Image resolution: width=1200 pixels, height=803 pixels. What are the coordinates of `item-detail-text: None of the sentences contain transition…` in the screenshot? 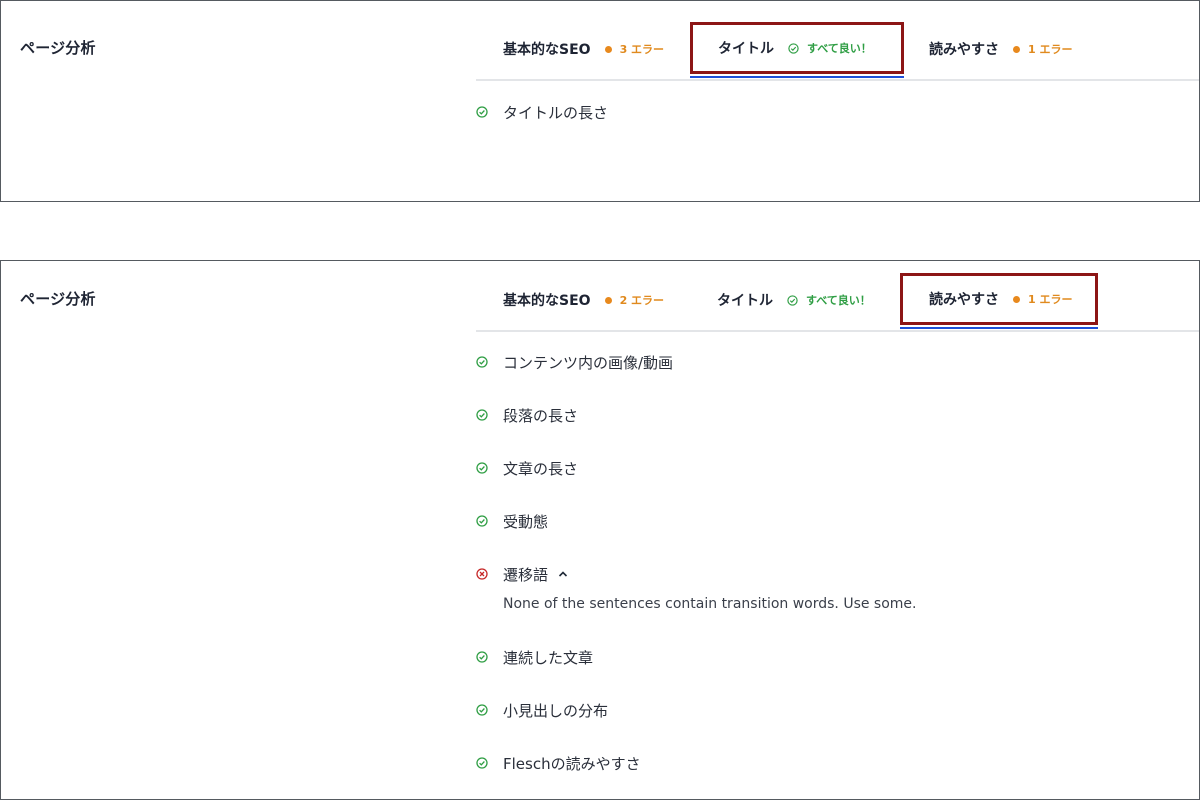 It's located at (710, 604).